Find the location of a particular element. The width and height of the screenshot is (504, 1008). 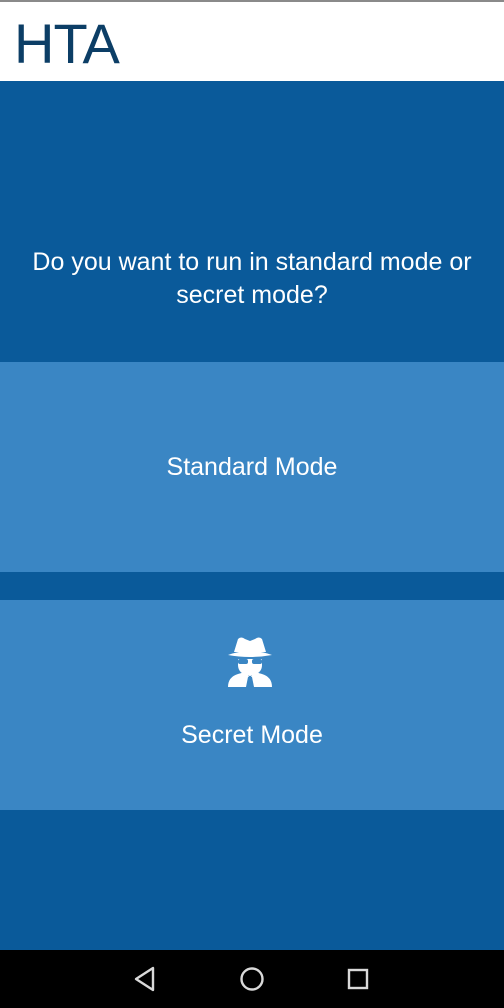

spy-icon is located at coordinates (250, 662).